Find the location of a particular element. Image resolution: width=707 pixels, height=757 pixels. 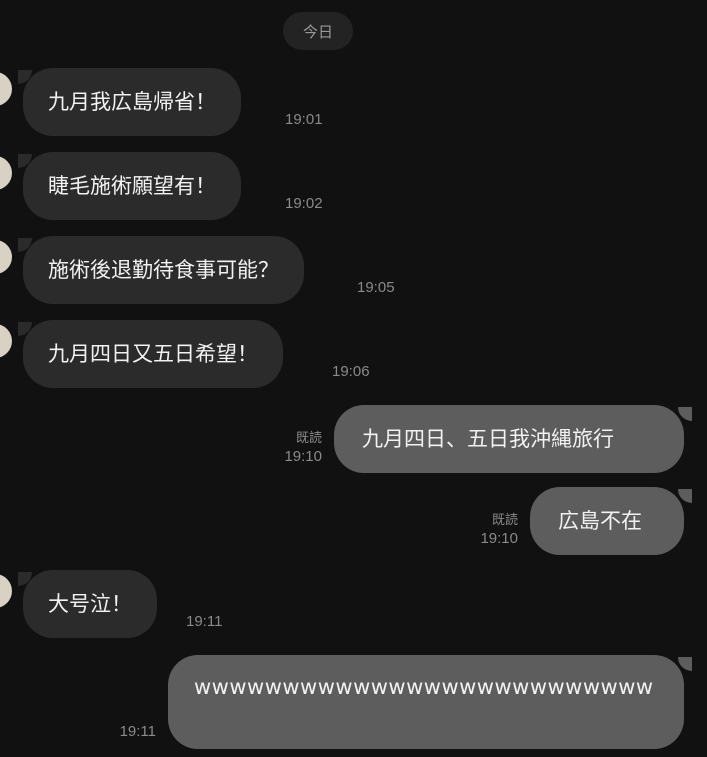

incoming-message-bubble: 睫毛施術願望有！ is located at coordinates (132, 186).